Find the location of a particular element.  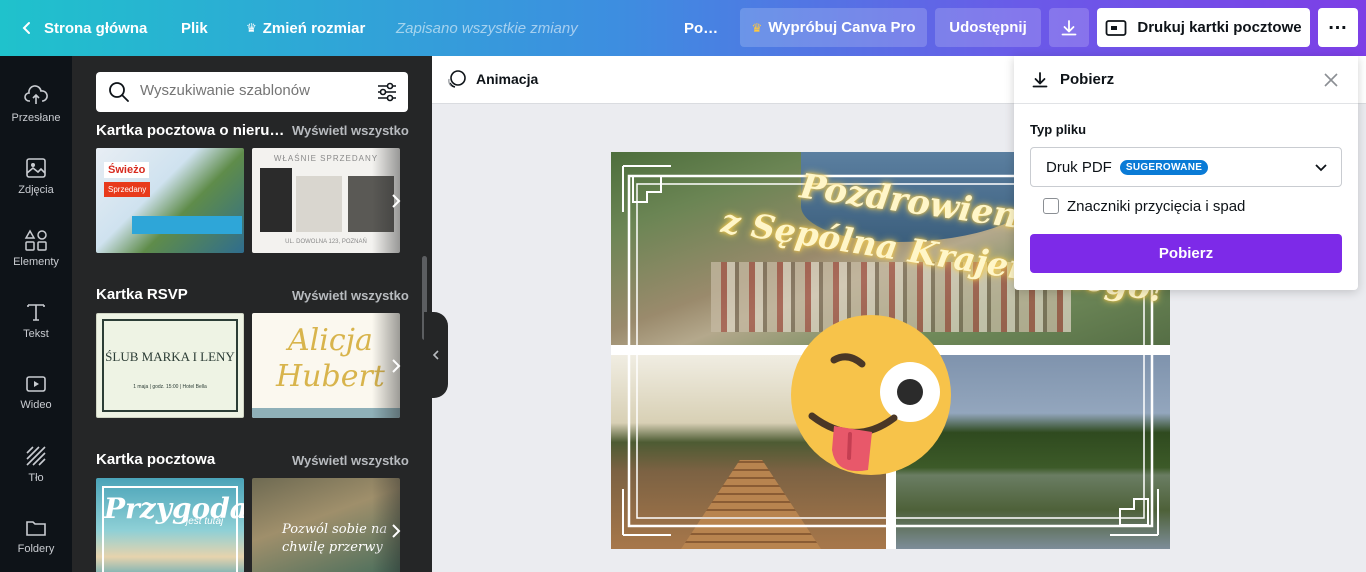

file-type-select: Druk PDF SUGEROWANE is located at coordinates (1186, 167).